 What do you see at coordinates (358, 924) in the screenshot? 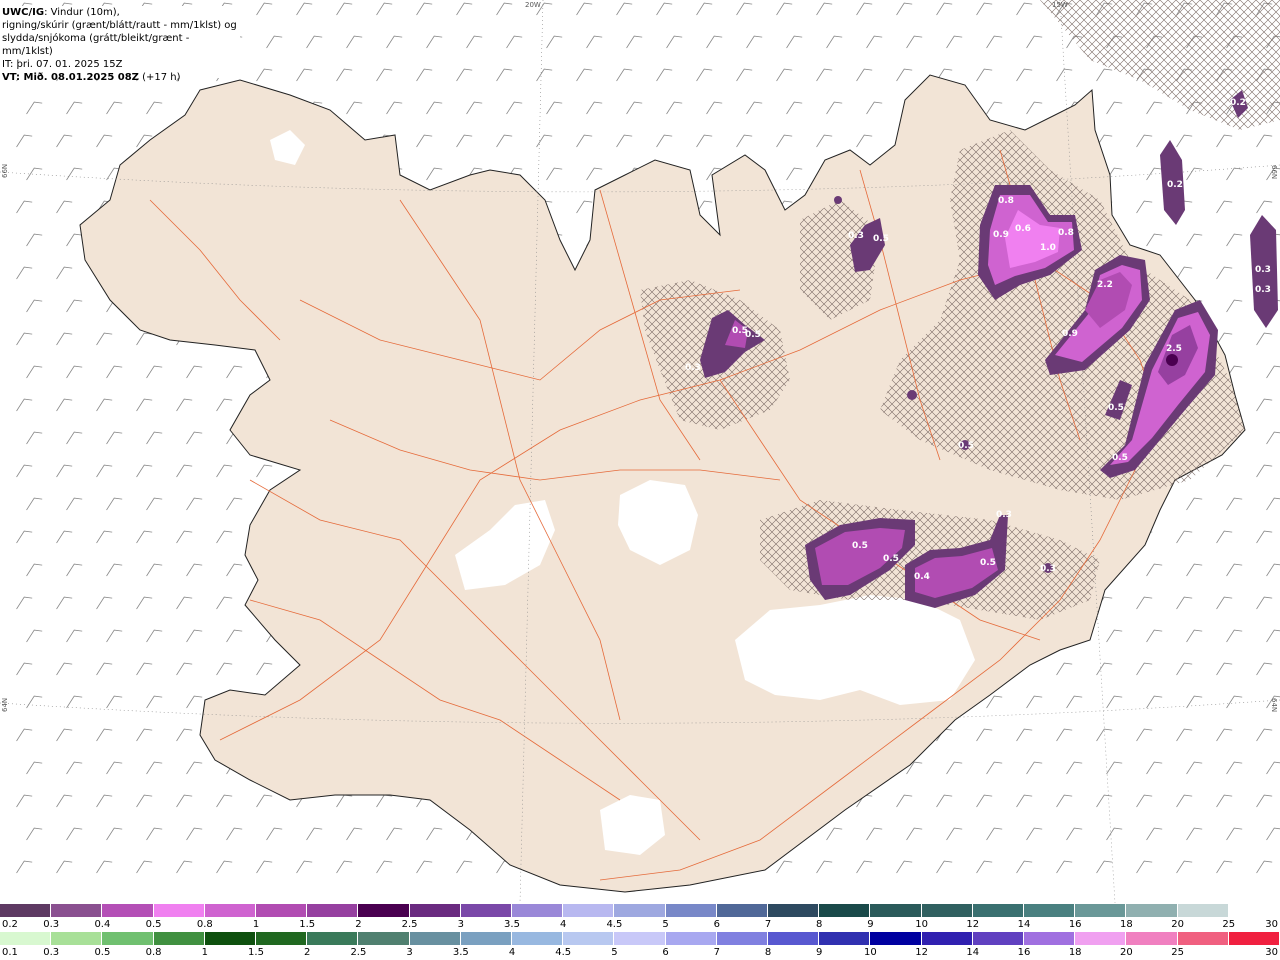
I see `scale-tick-label: 2` at bounding box center [358, 924].